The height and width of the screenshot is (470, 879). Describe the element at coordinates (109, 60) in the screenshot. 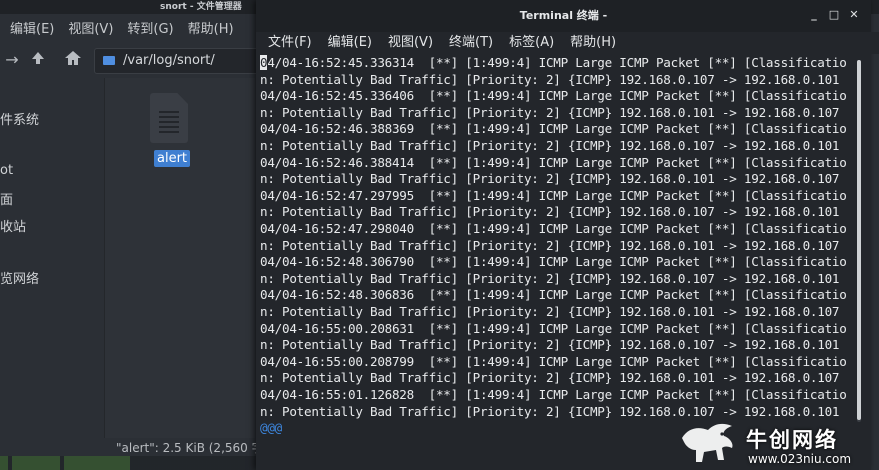

I see `folder-icon` at that location.